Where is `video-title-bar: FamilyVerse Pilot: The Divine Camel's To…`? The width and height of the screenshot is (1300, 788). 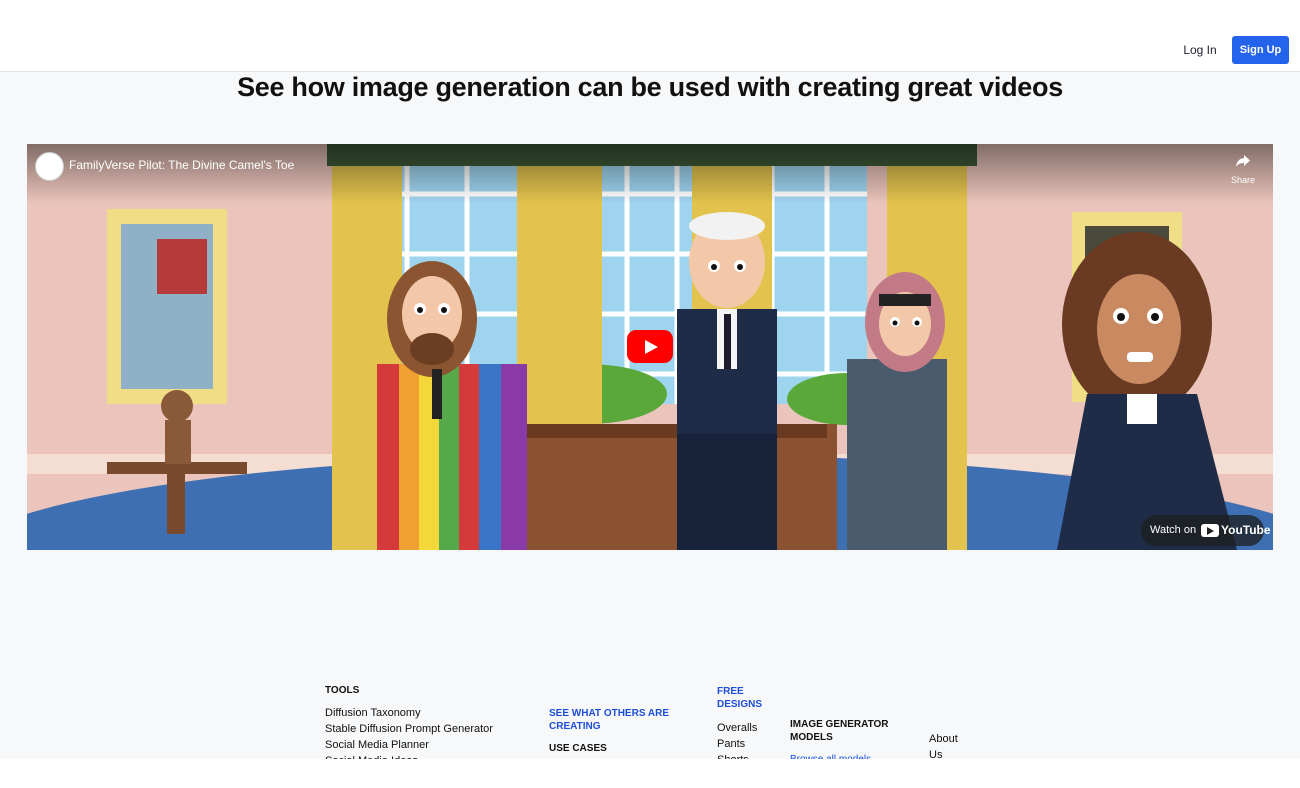
video-title-bar: FamilyVerse Pilot: The Divine Camel's To… is located at coordinates (650, 174).